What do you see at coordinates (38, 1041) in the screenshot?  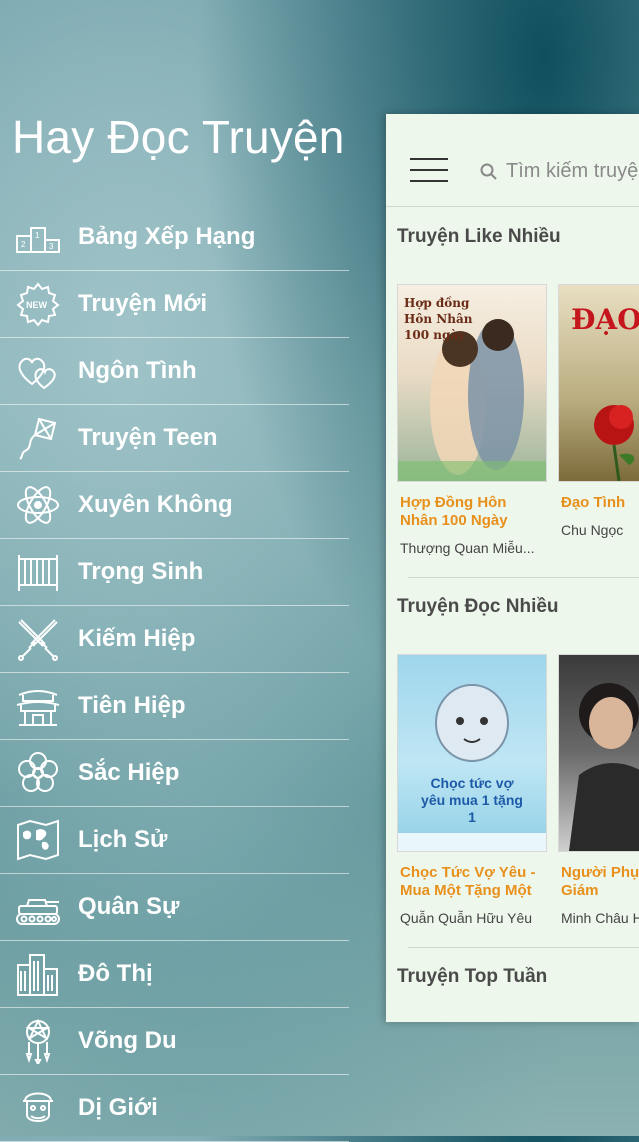 I see `dreamcatcher-icon` at bounding box center [38, 1041].